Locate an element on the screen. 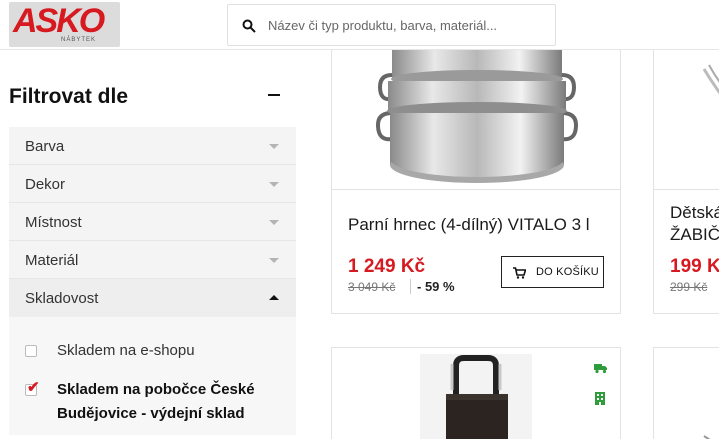 The width and height of the screenshot is (719, 439). logo-subtitle: NÁBYTEK is located at coordinates (79, 40).